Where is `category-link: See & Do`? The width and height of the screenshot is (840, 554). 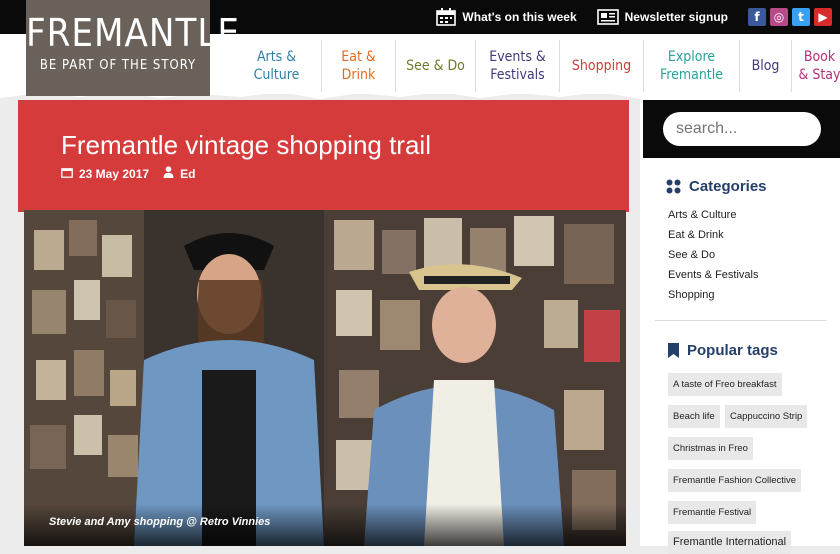 category-link: See & Do is located at coordinates (691, 255).